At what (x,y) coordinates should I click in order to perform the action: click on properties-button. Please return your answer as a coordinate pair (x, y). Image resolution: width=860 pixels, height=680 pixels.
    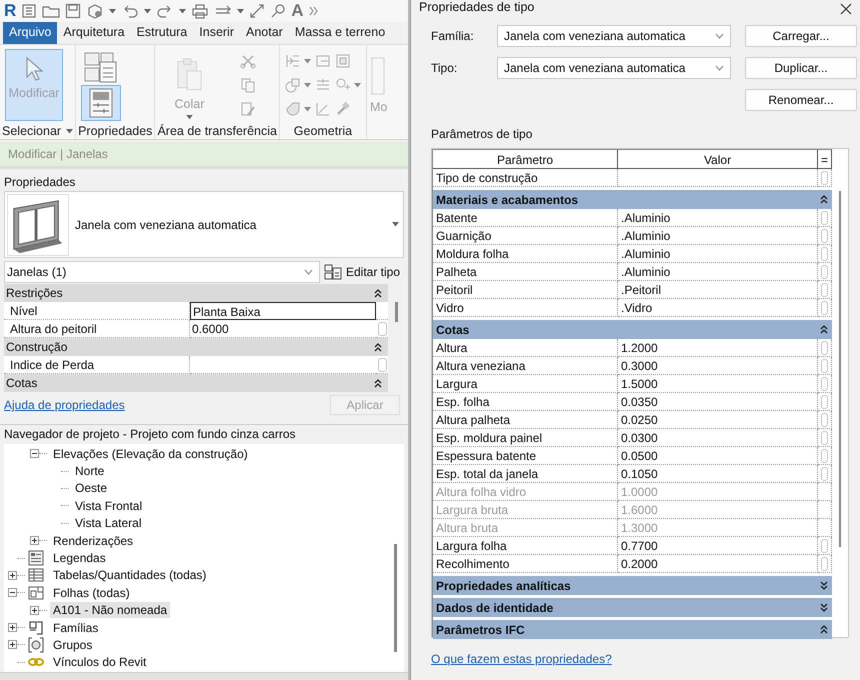
    Looking at the image, I should click on (101, 103).